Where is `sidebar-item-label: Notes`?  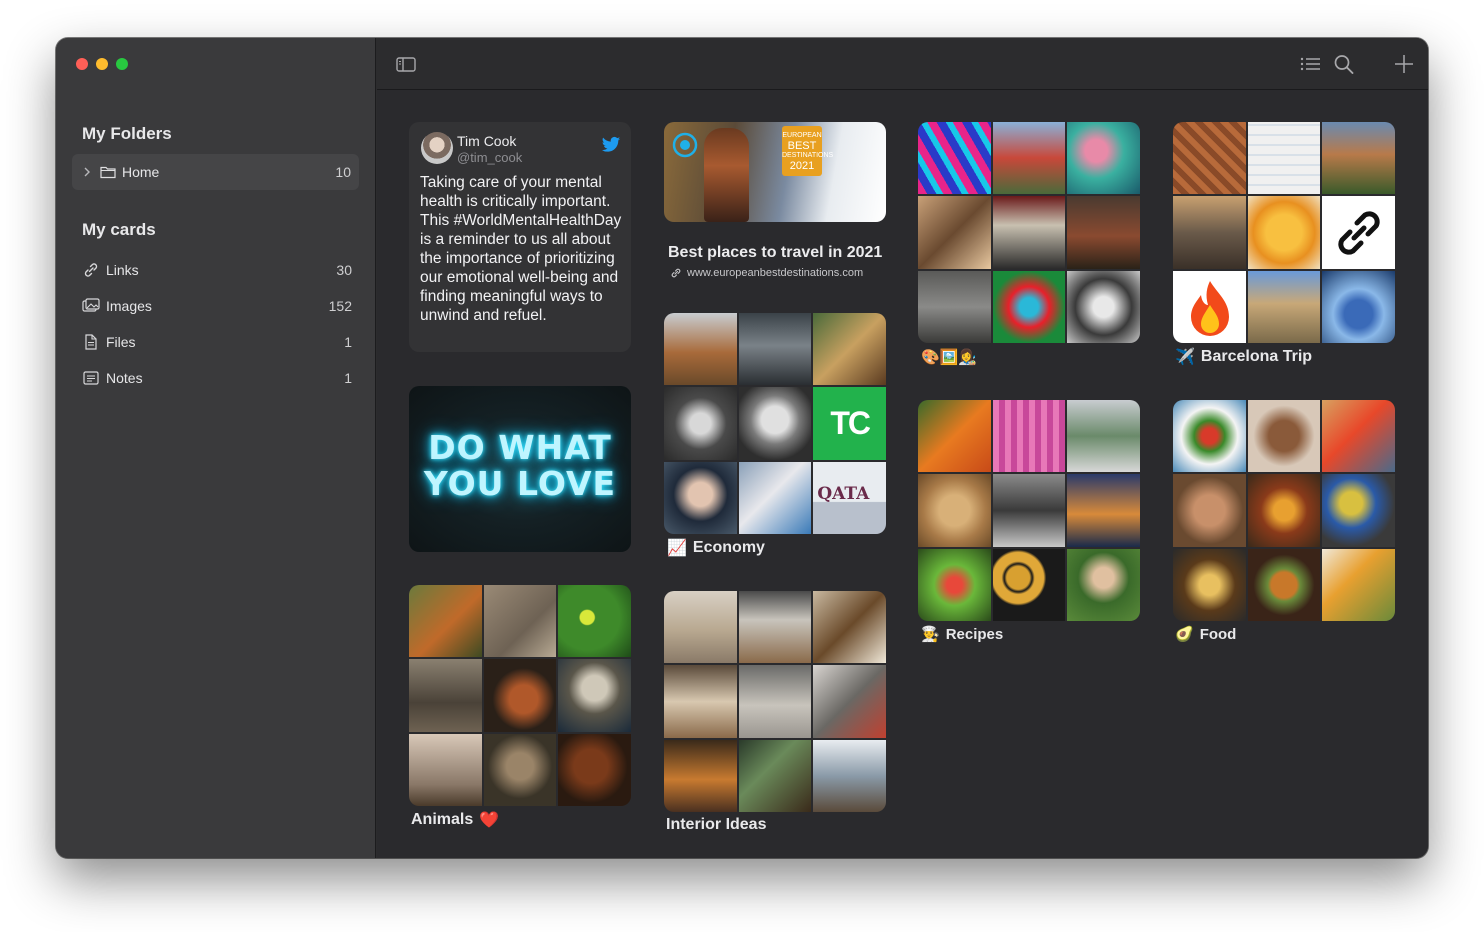
sidebar-item-label: Notes is located at coordinates (124, 378).